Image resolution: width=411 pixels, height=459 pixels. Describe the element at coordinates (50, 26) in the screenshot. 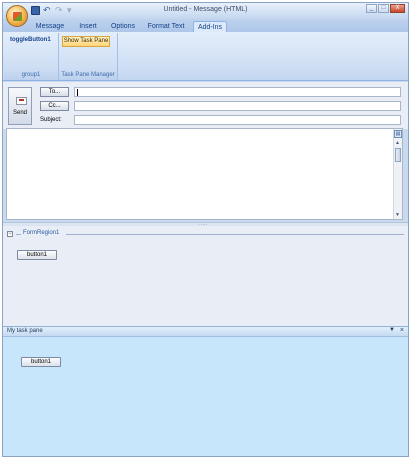

I see `tab-message: Message` at that location.